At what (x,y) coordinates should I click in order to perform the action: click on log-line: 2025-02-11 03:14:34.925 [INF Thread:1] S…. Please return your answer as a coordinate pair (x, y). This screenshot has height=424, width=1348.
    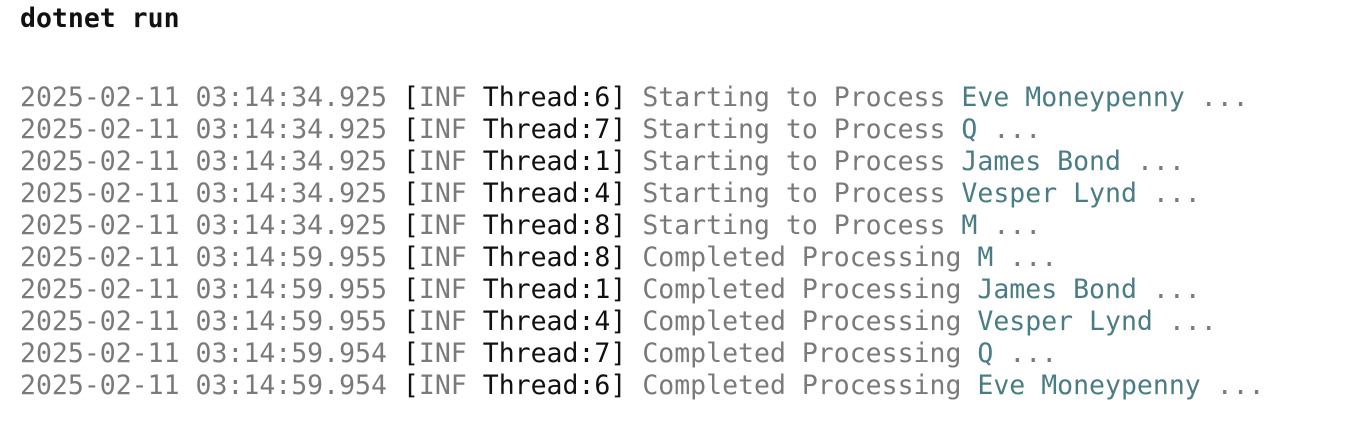
    Looking at the image, I should click on (642, 162).